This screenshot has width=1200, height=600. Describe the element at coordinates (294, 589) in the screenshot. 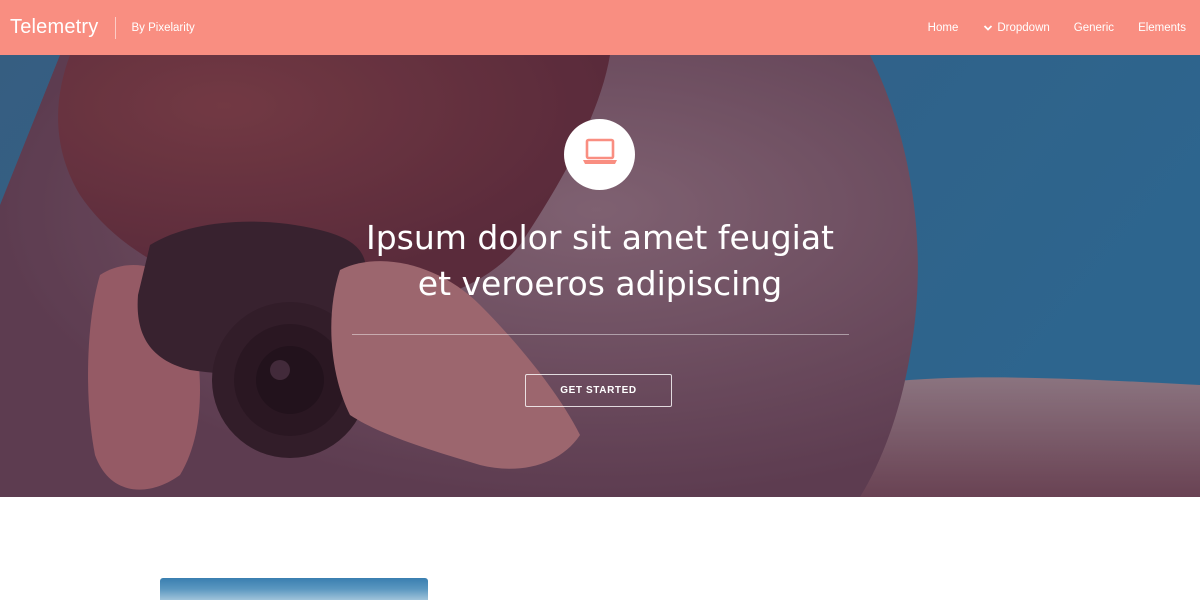

I see `content-image-thumbnail` at that location.